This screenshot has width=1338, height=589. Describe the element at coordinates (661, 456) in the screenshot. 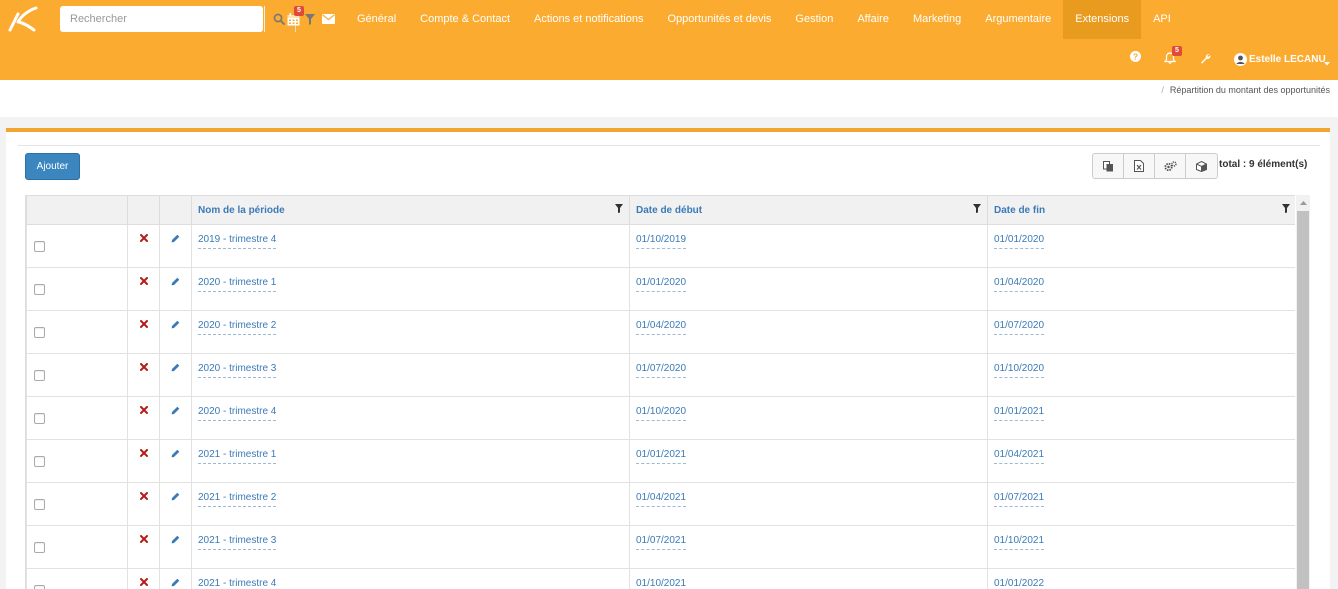

I see `start-date-value: 01/01/2021` at that location.